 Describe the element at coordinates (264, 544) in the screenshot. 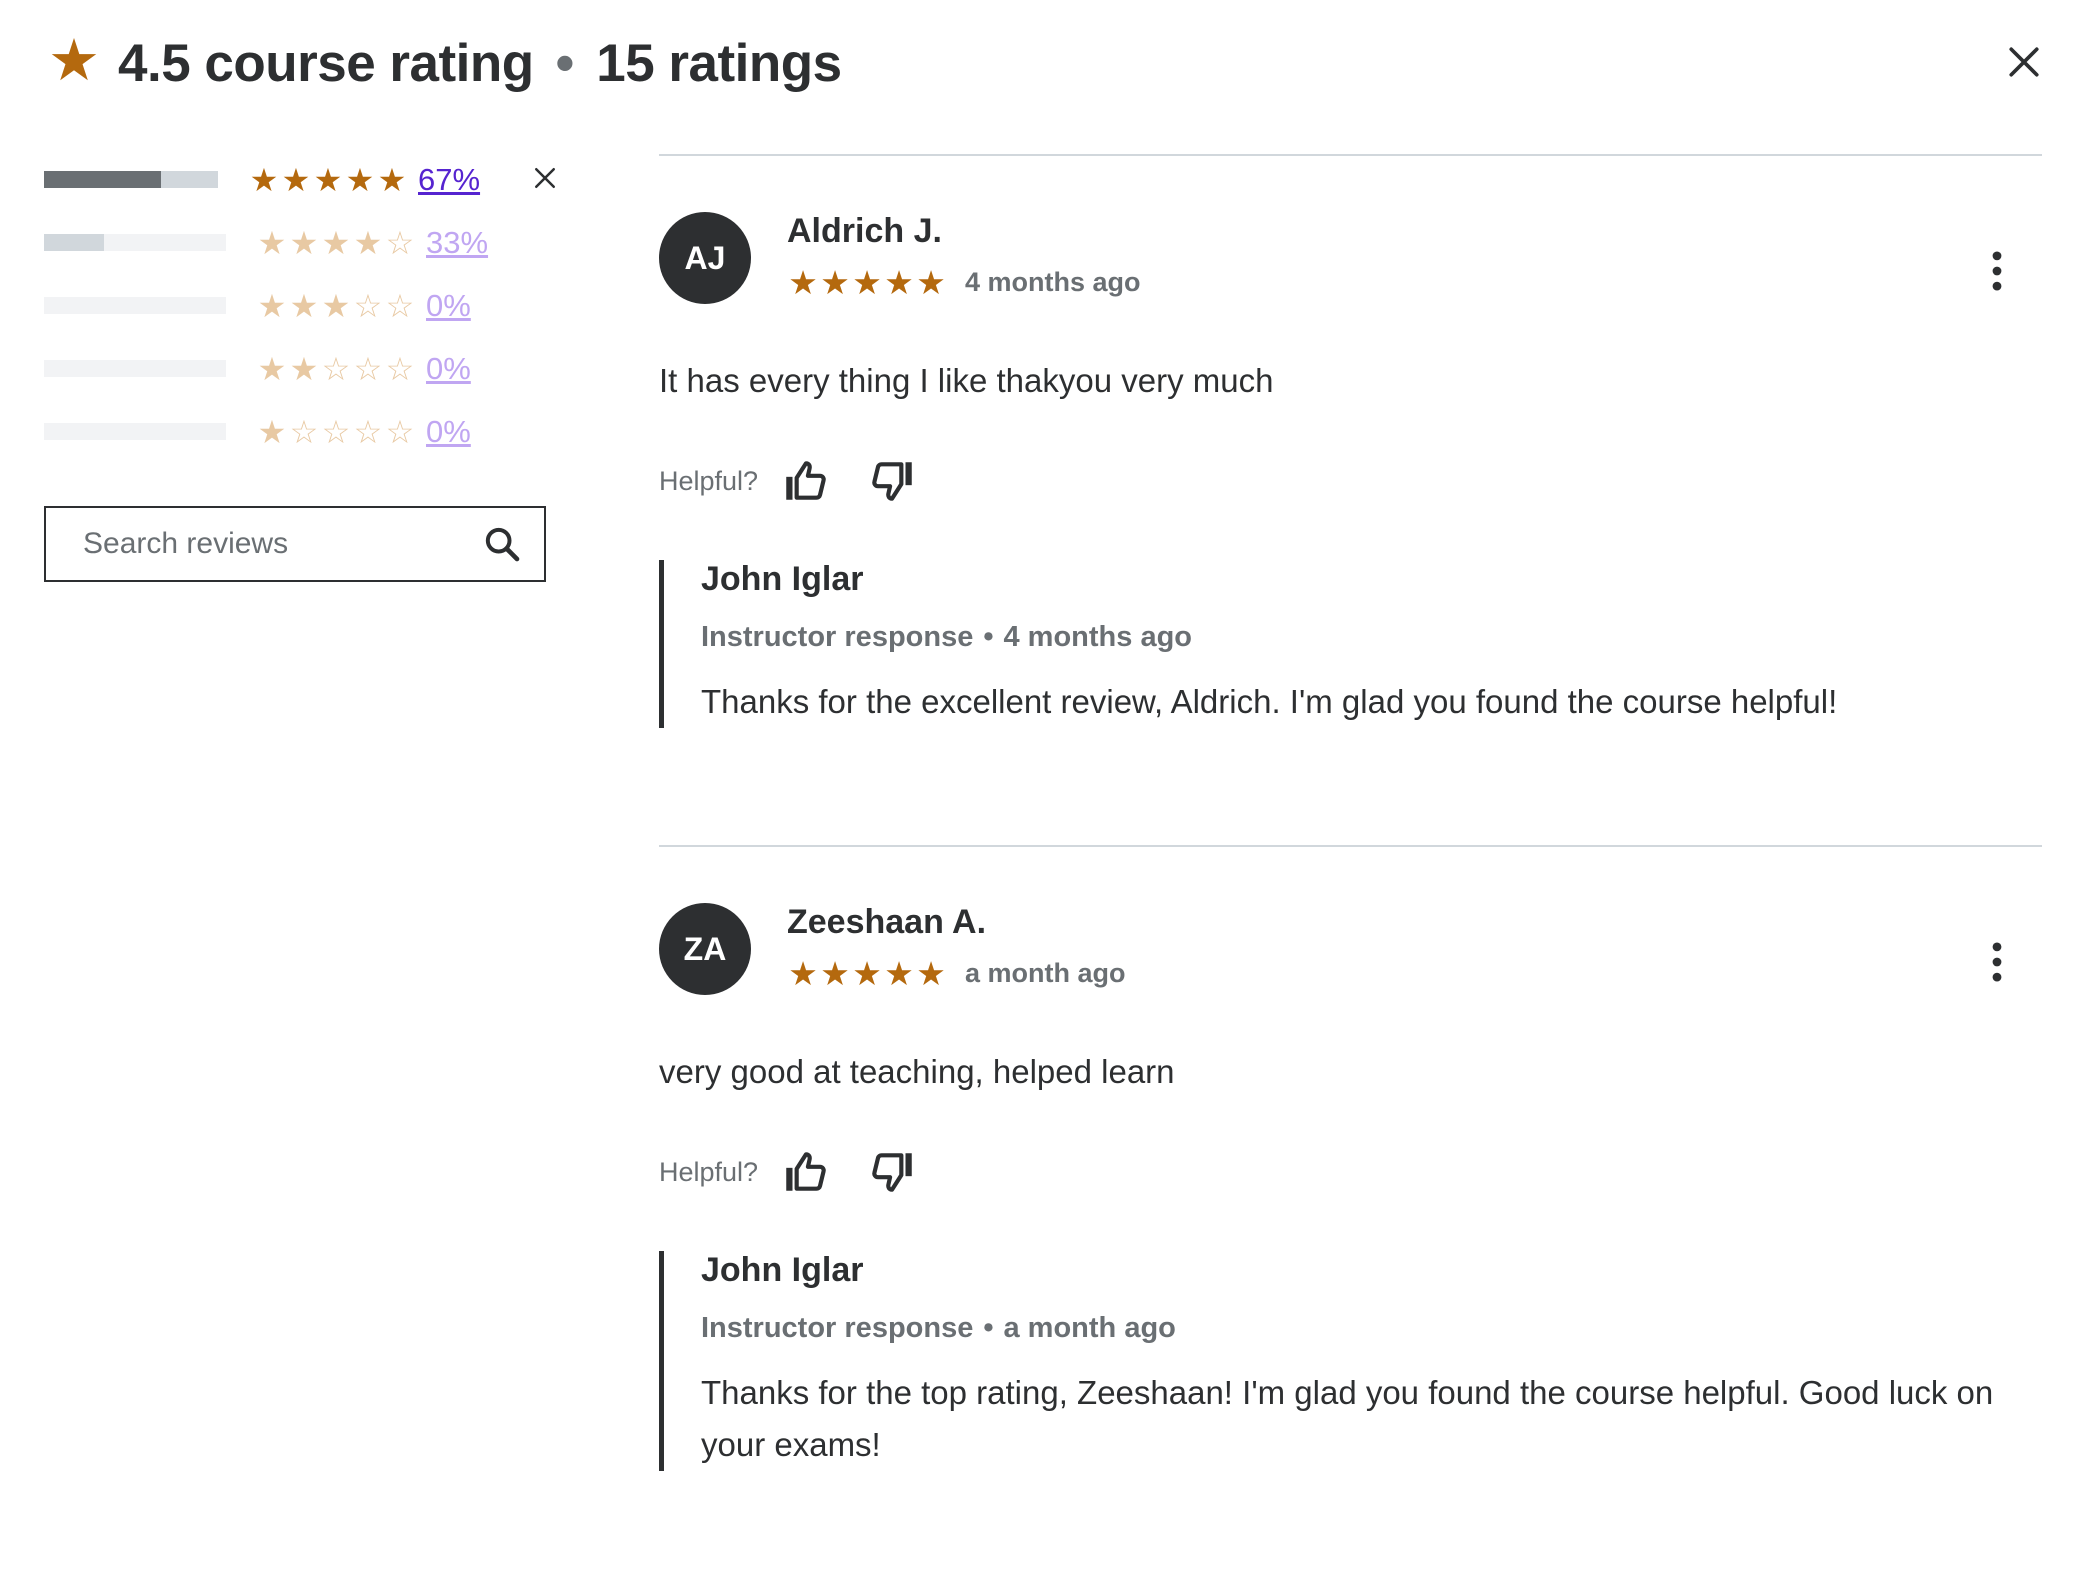

I see `search-input` at that location.